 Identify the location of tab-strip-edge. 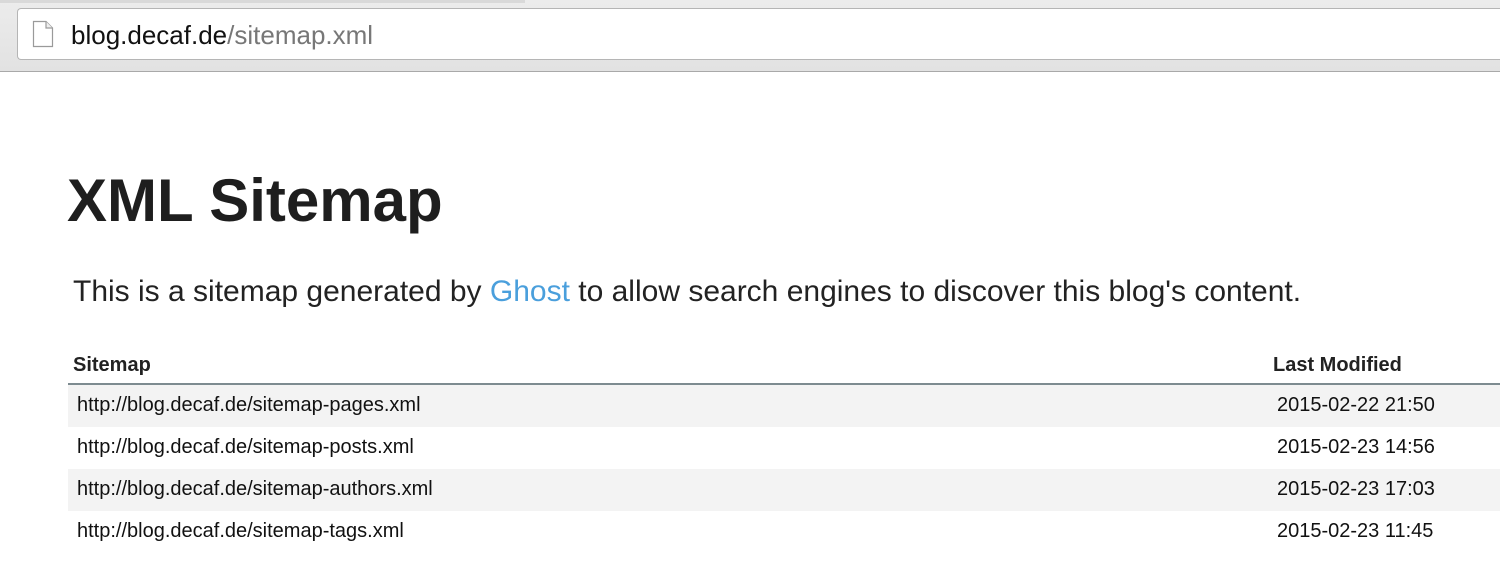
(262, 1).